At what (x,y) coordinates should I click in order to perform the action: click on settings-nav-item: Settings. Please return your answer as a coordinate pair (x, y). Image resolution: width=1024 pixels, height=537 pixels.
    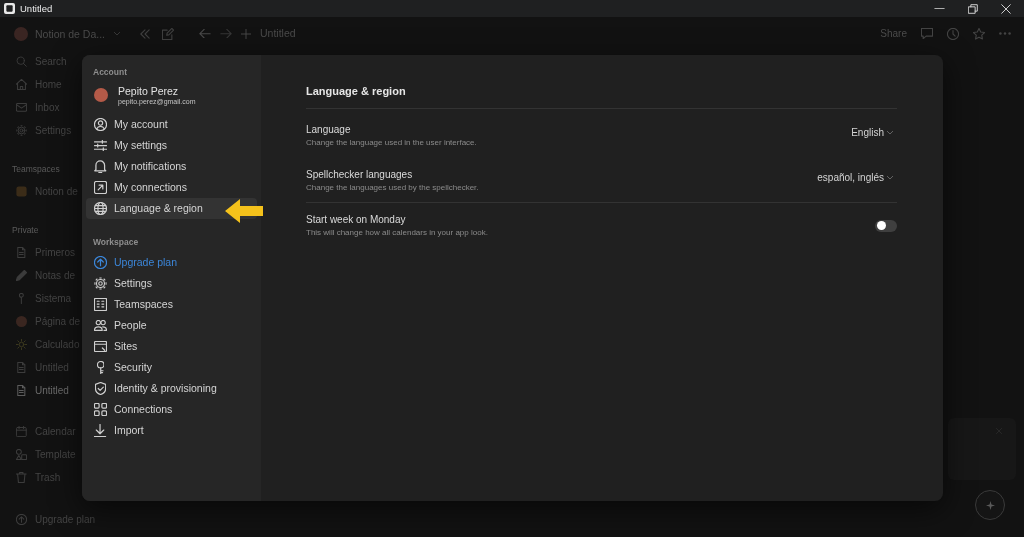
    Looking at the image, I should click on (171, 283).